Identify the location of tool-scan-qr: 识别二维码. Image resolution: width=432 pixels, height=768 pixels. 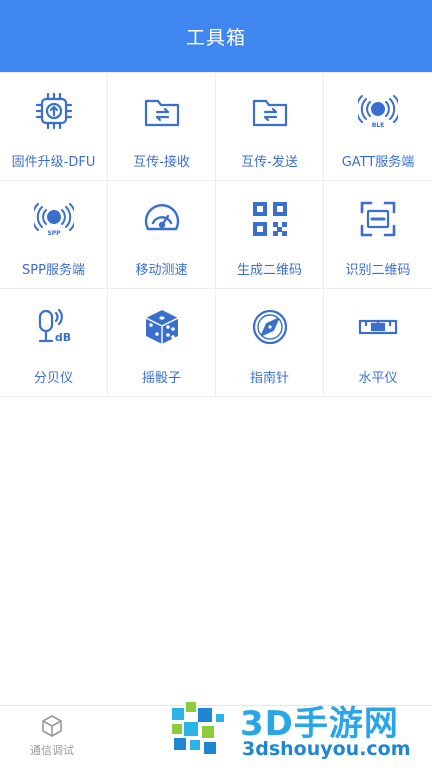
(378, 235).